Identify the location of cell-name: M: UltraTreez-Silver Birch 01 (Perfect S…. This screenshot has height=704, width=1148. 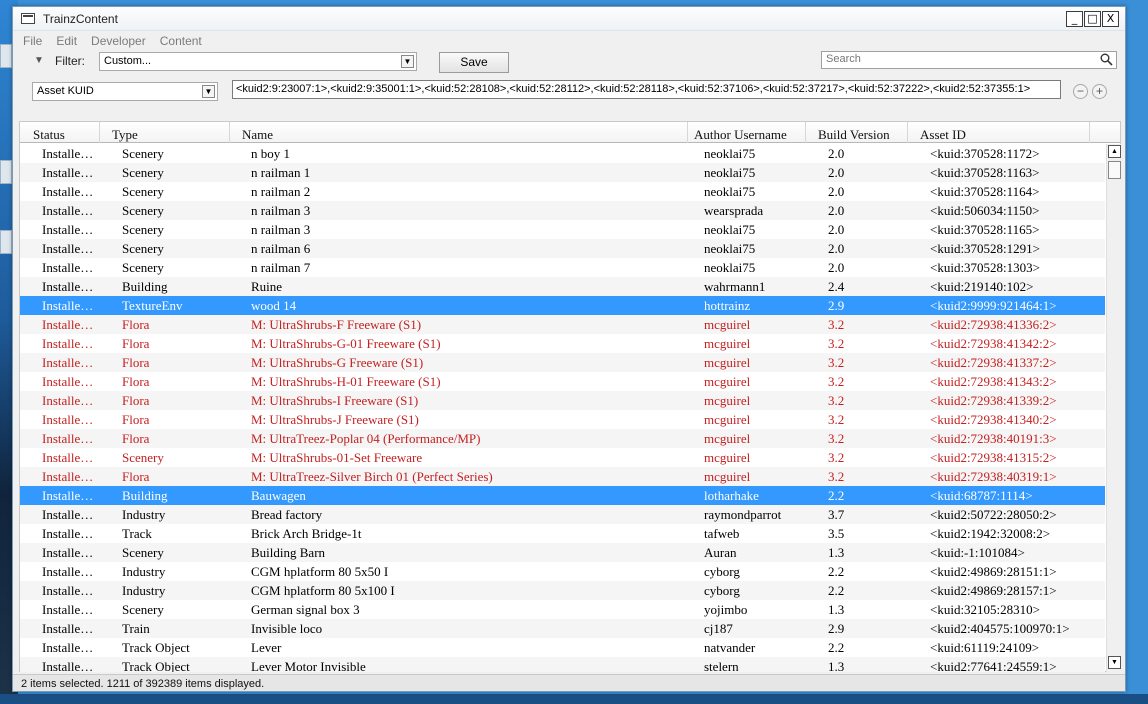
(372, 476).